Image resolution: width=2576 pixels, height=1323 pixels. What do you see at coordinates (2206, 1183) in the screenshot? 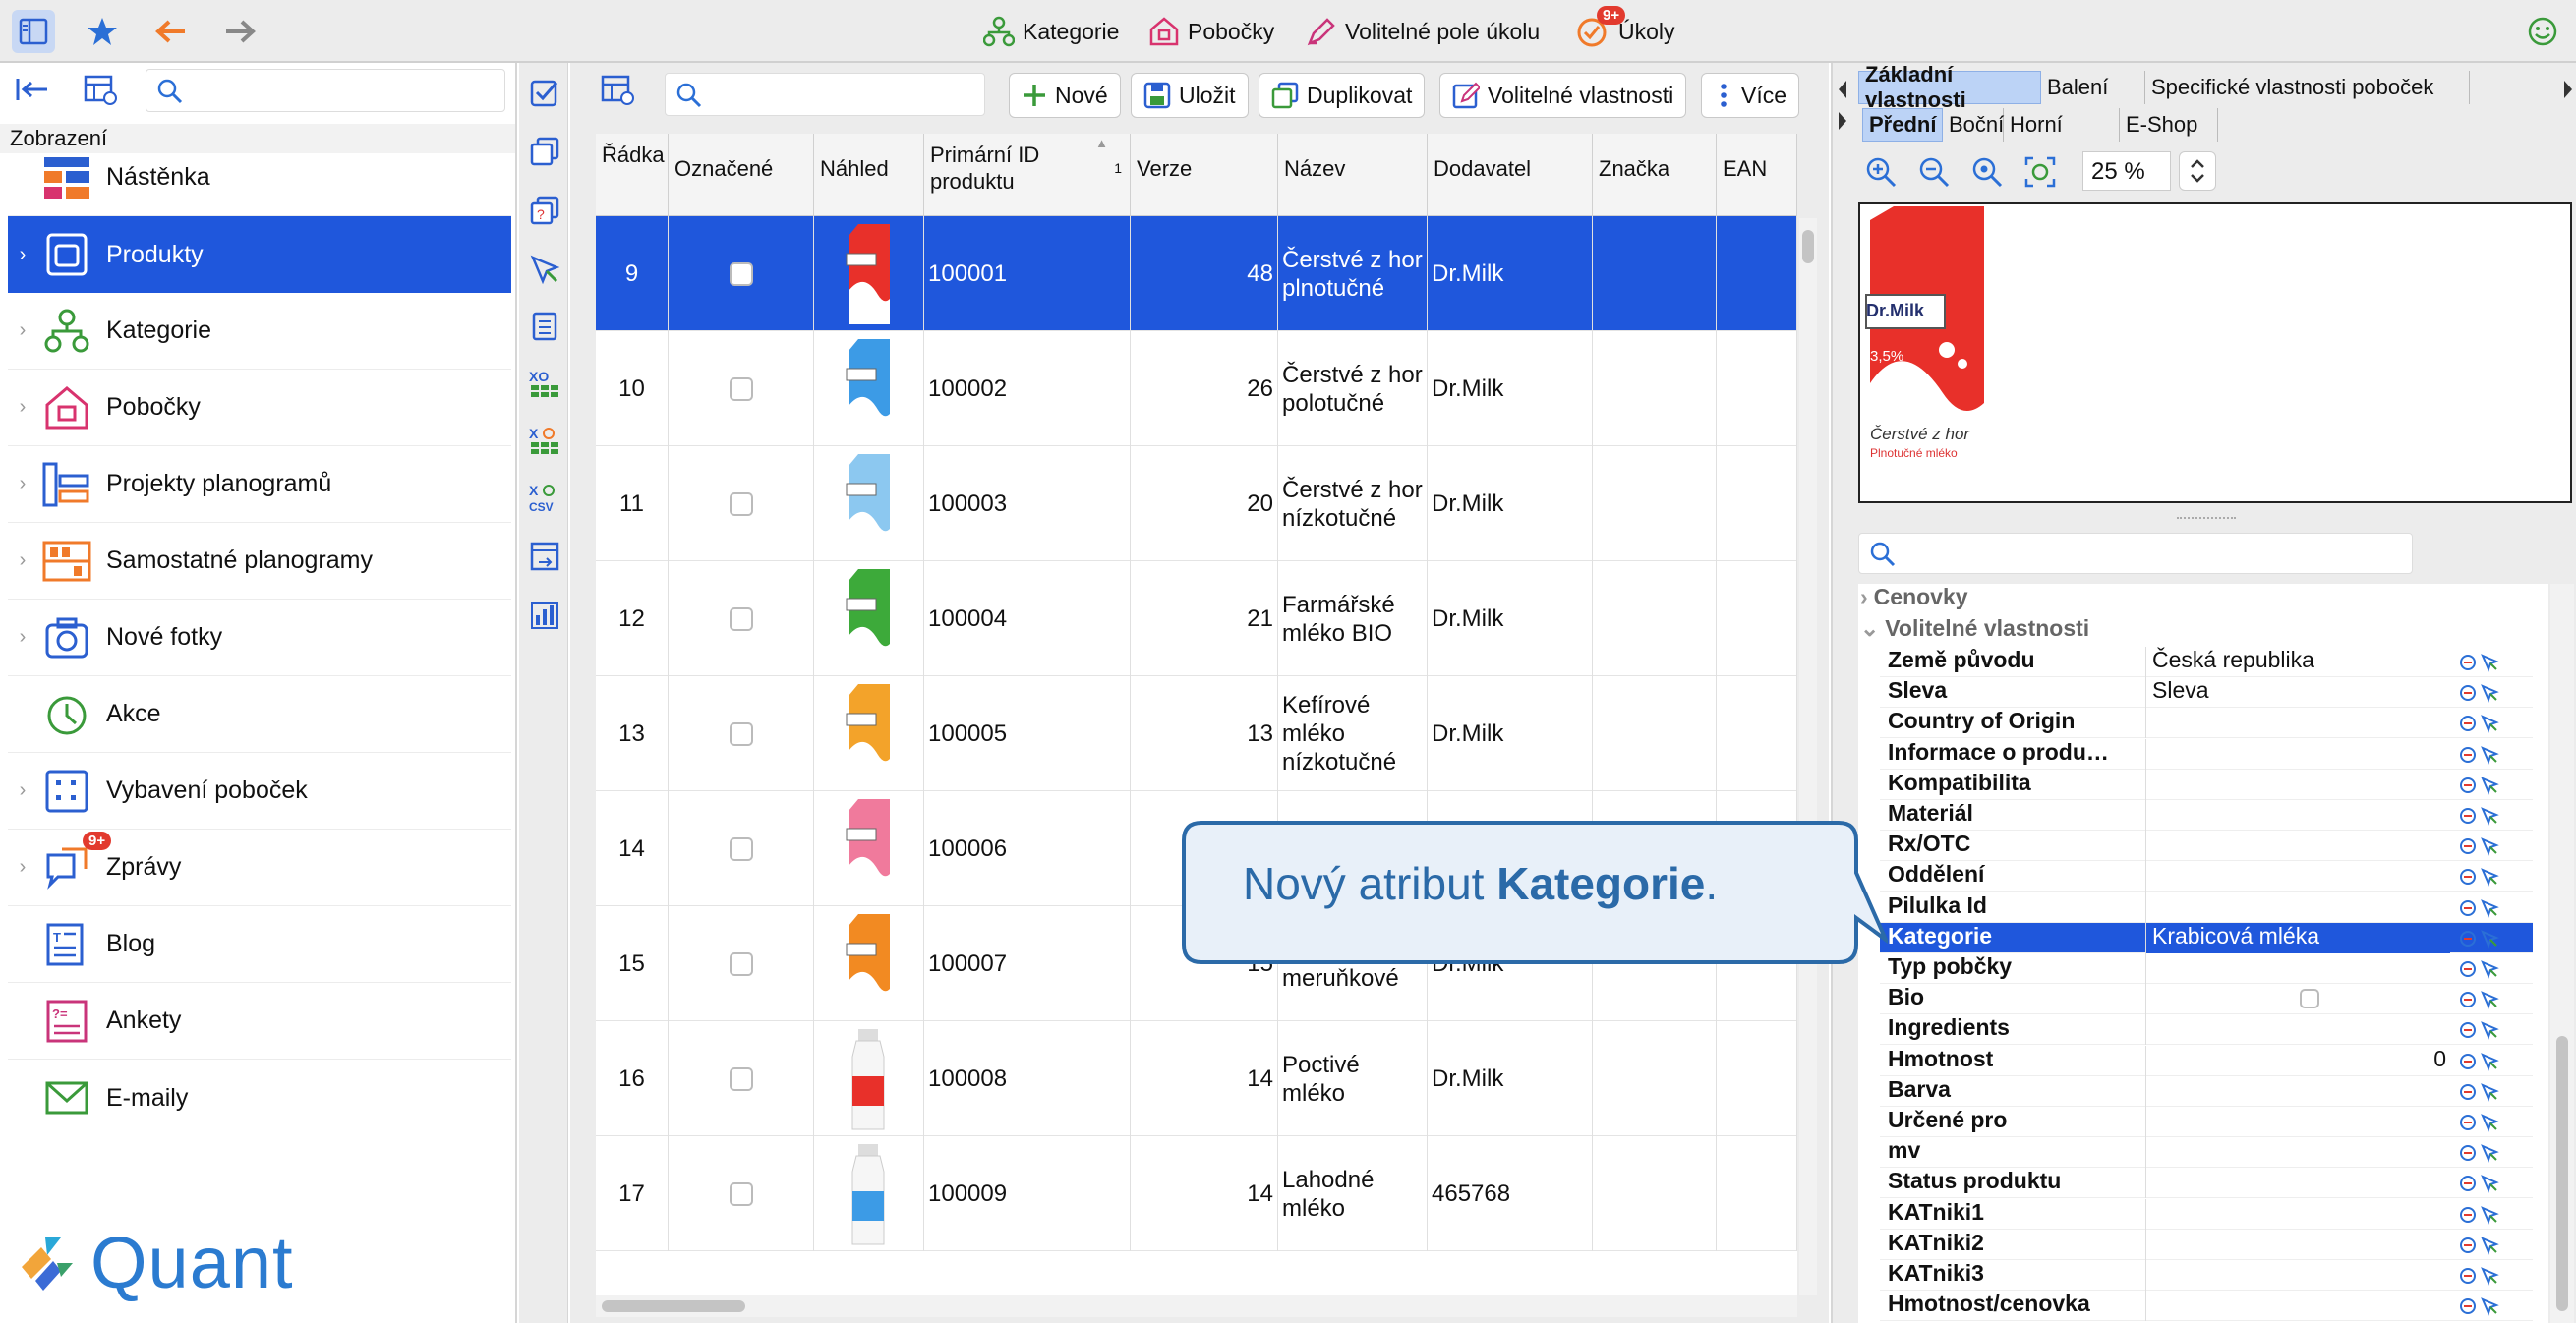
I see `property-row: Status produktu` at bounding box center [2206, 1183].